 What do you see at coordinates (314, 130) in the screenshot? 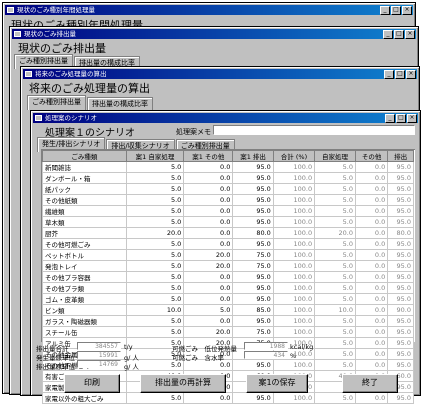
I see `memo-input` at bounding box center [314, 130].